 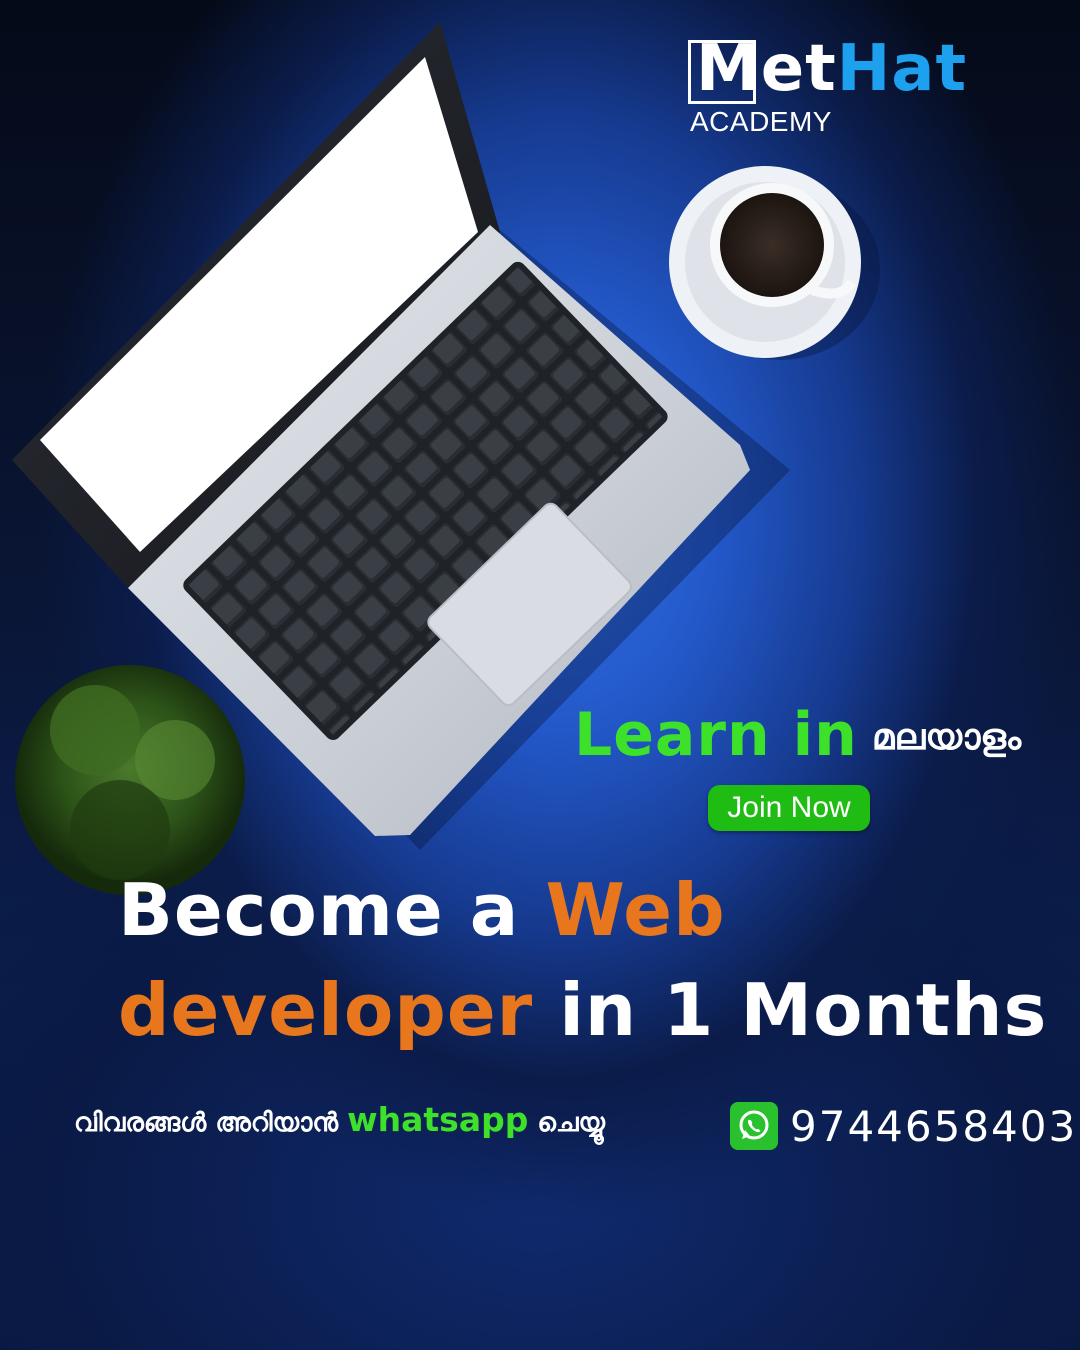 What do you see at coordinates (716, 735) in the screenshot?
I see `learn-in-text: Learn in` at bounding box center [716, 735].